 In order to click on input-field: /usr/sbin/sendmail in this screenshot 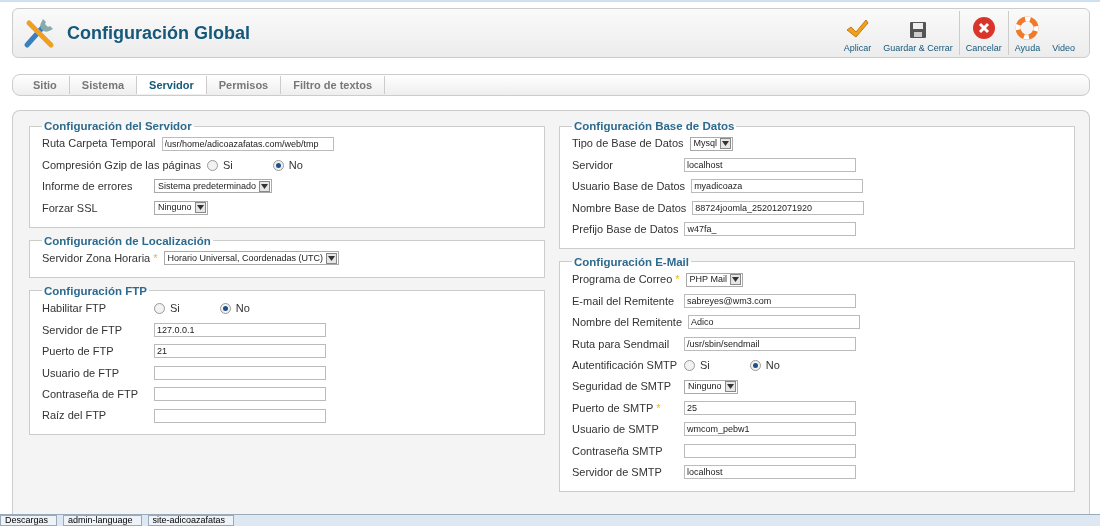, I will do `click(770, 343)`.